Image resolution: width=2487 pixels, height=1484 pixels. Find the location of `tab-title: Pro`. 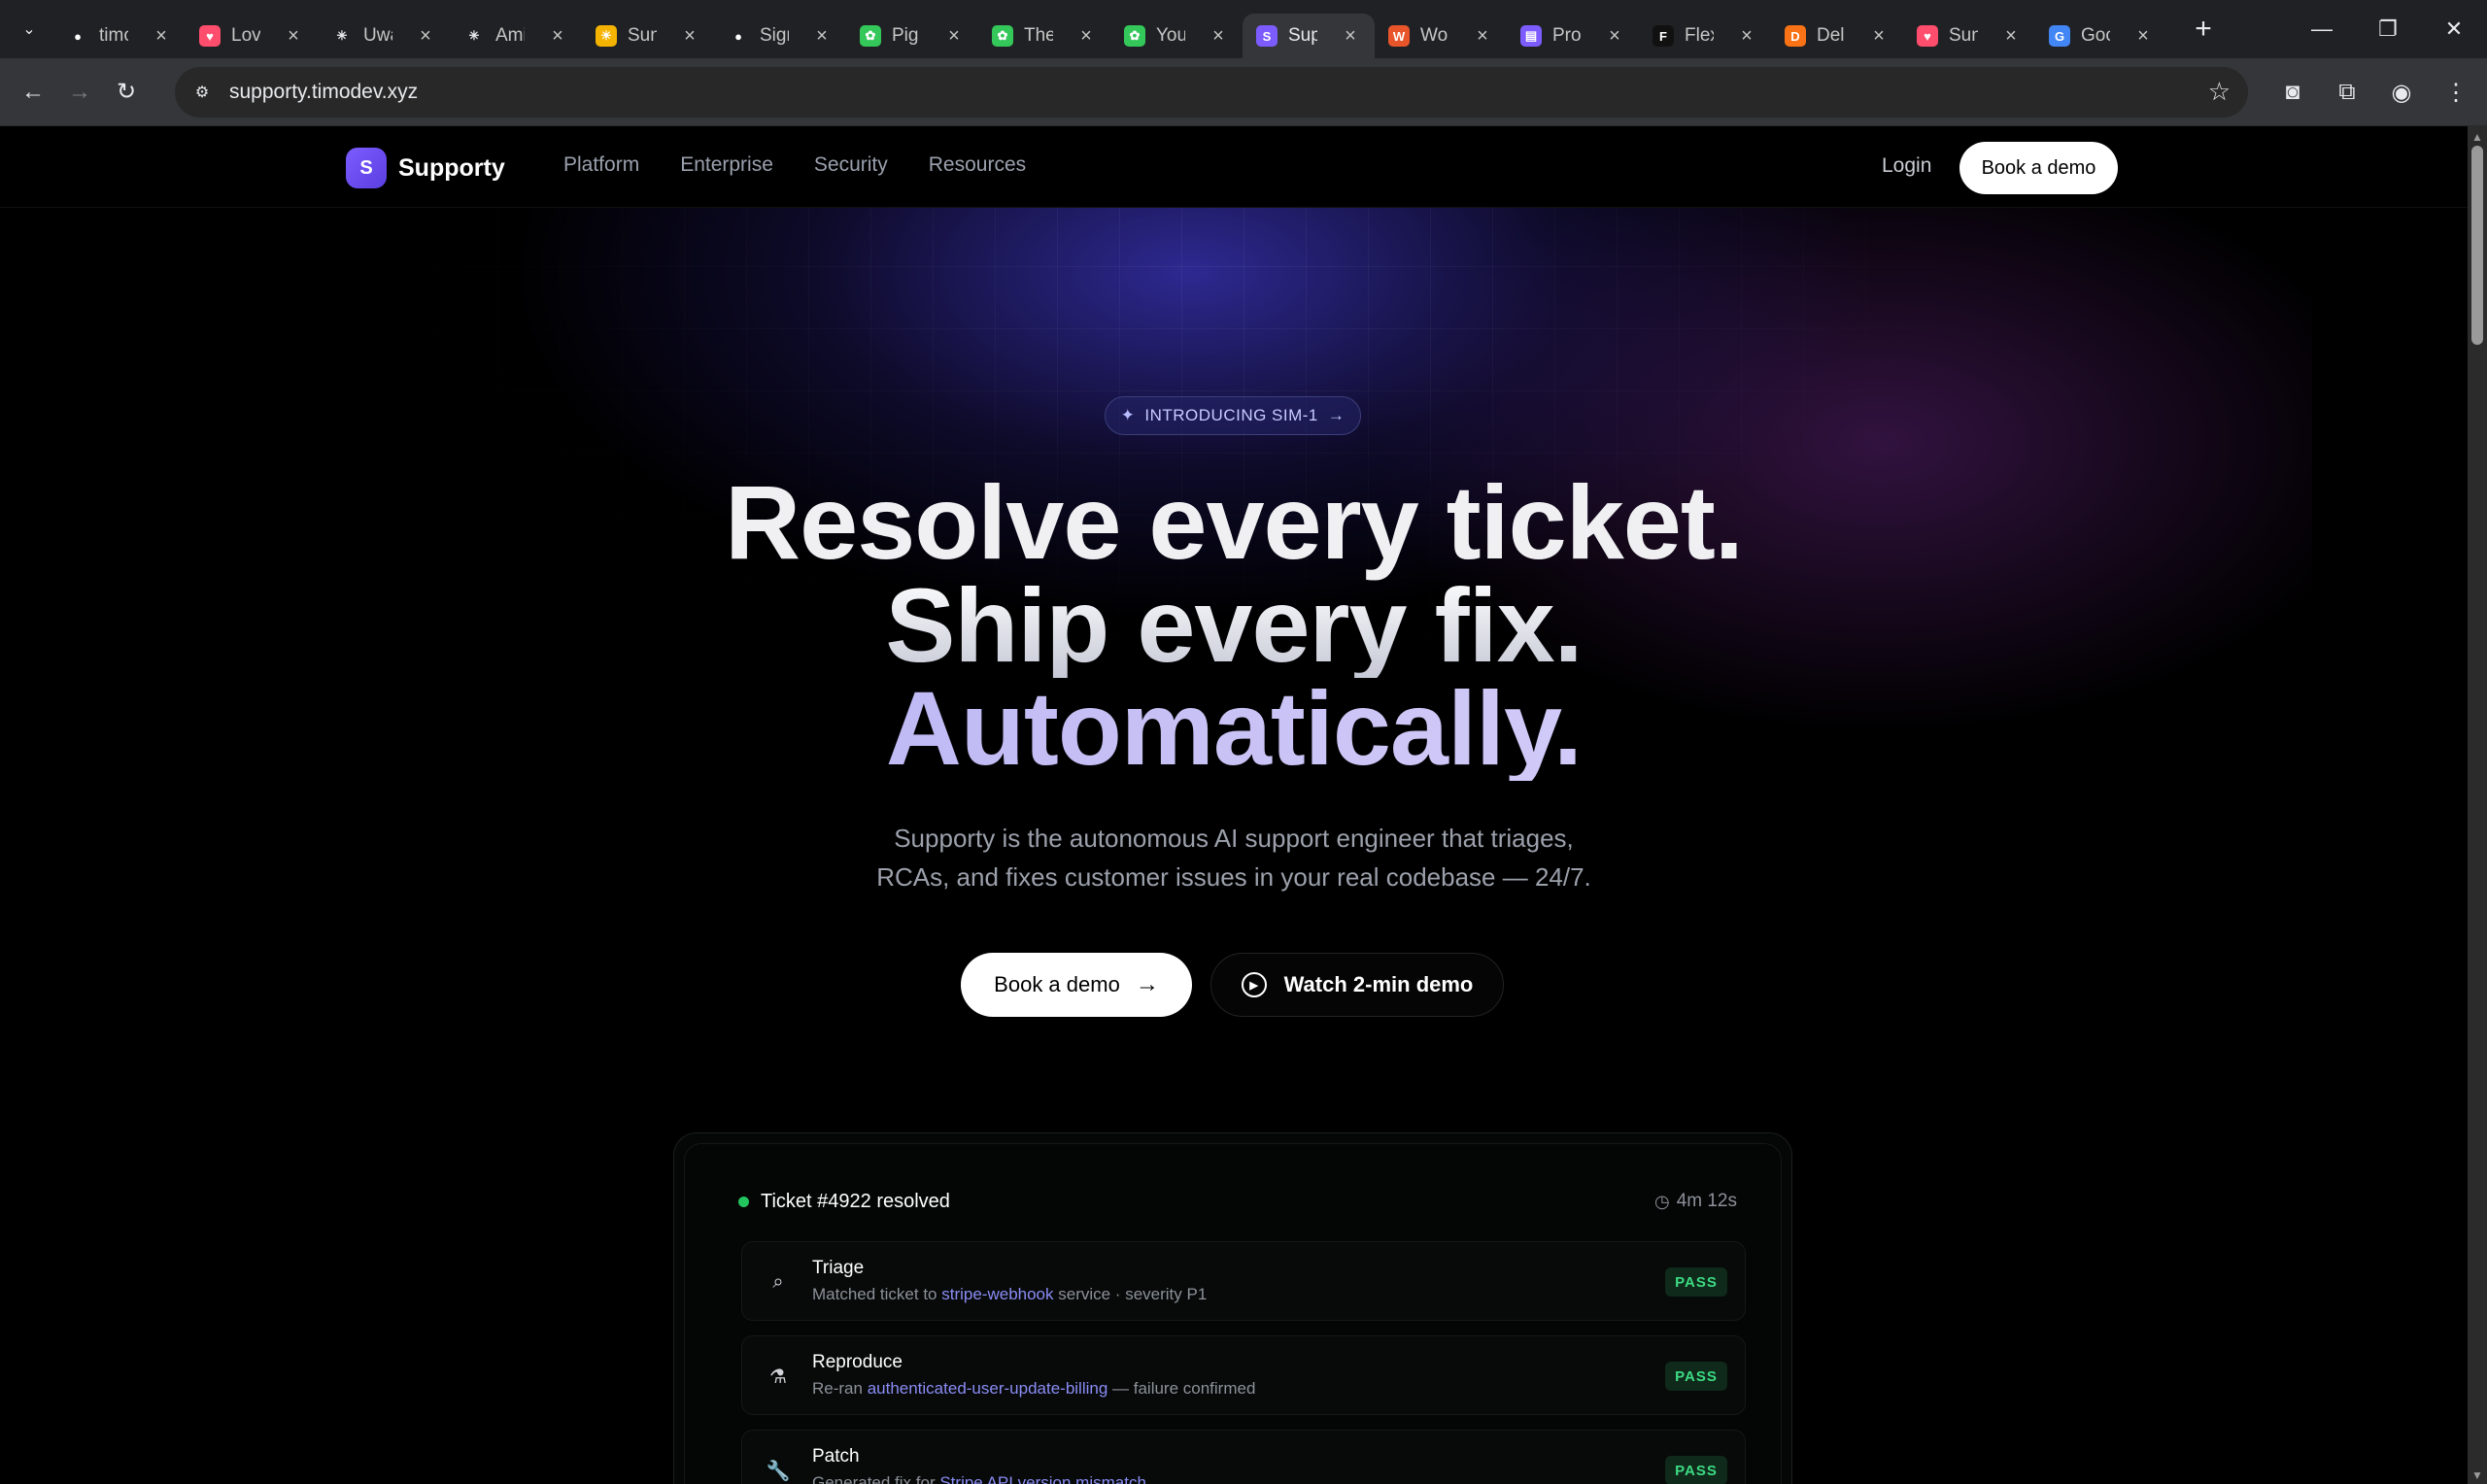

tab-title: Pro is located at coordinates (1567, 35).